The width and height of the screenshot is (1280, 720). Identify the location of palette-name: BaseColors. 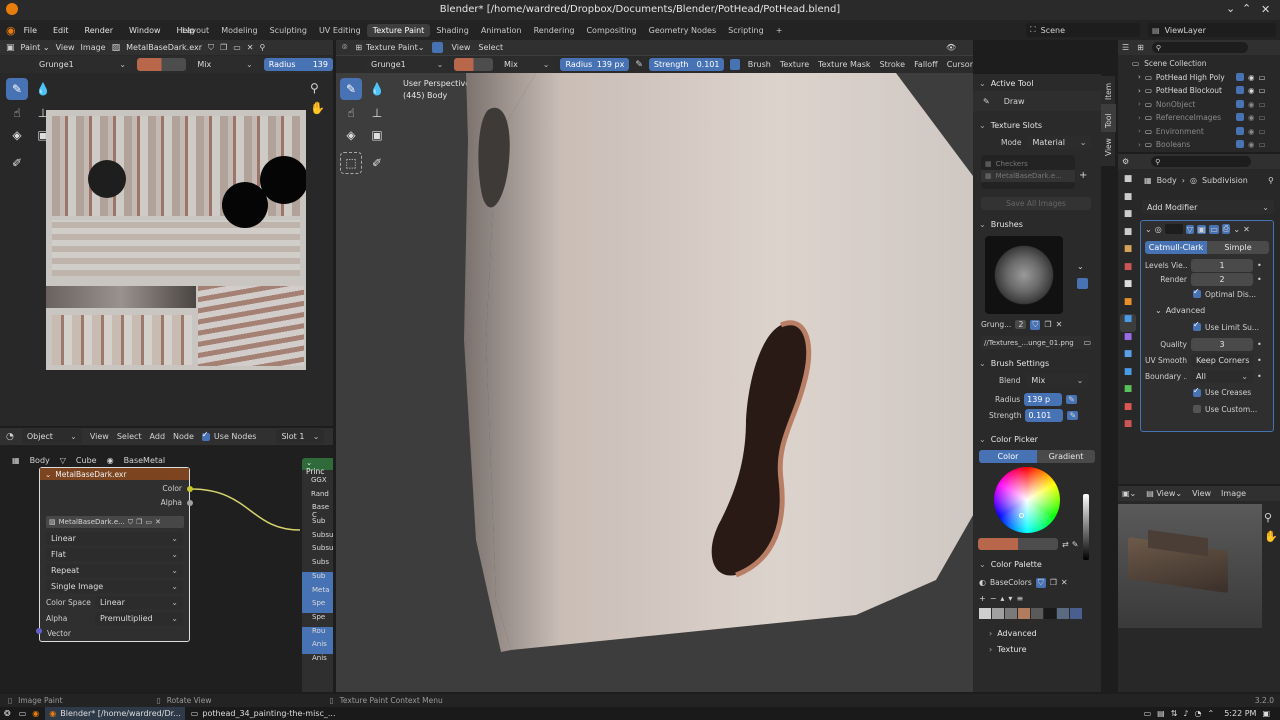
(1011, 582).